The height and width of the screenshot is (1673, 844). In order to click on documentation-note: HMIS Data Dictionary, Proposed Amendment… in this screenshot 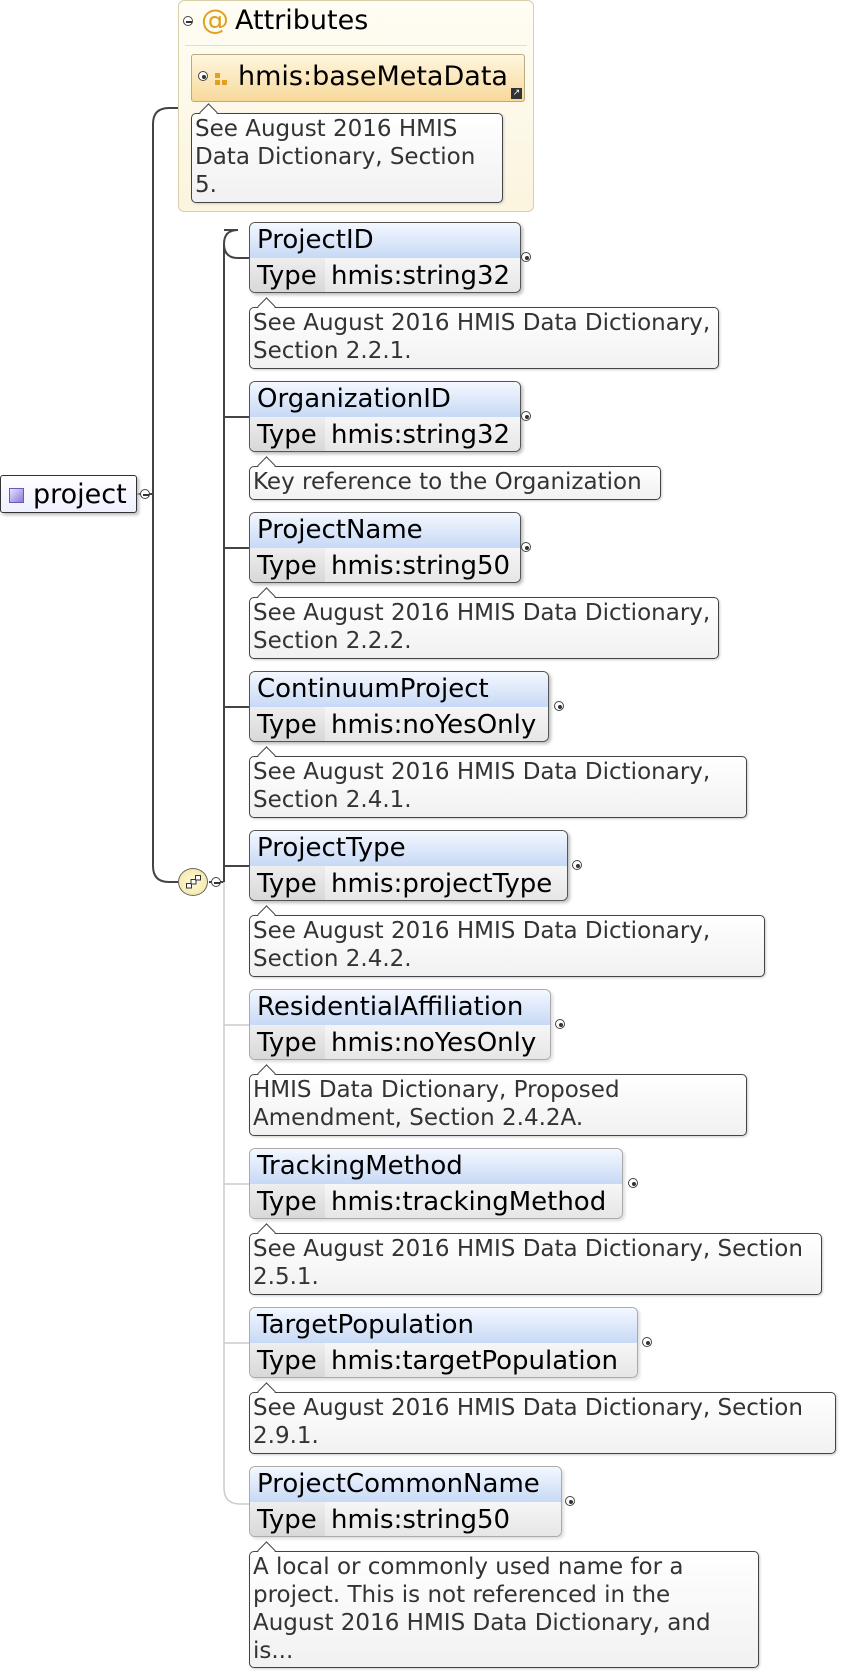, I will do `click(498, 1100)`.